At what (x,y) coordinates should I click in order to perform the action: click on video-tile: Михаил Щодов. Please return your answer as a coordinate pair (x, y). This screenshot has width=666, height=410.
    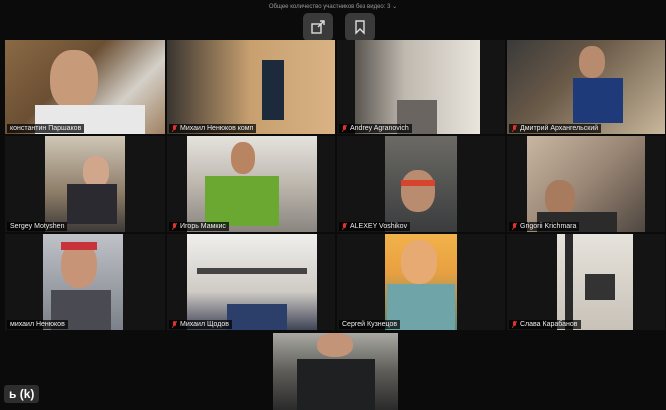
    Looking at the image, I should click on (251, 282).